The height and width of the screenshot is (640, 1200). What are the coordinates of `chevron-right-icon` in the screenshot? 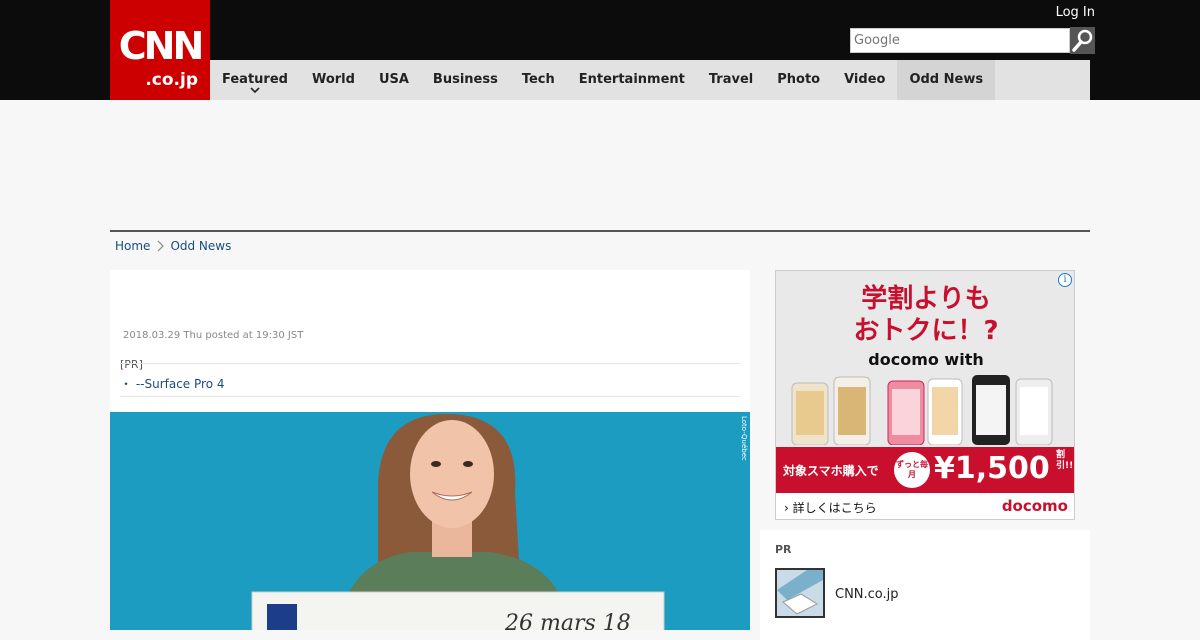 It's located at (161, 246).